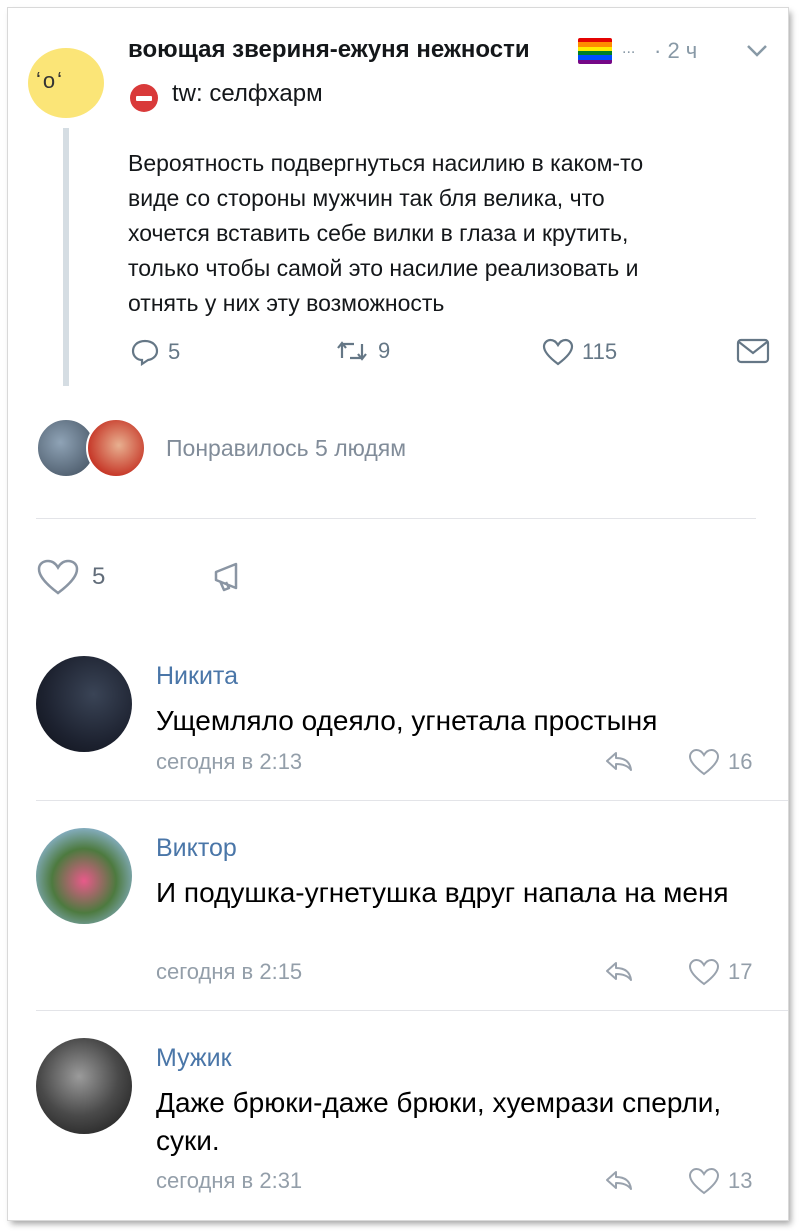 The width and height of the screenshot is (800, 1231). Describe the element at coordinates (676, 50) in the screenshot. I see `tweet-time: · 2 ч` at that location.